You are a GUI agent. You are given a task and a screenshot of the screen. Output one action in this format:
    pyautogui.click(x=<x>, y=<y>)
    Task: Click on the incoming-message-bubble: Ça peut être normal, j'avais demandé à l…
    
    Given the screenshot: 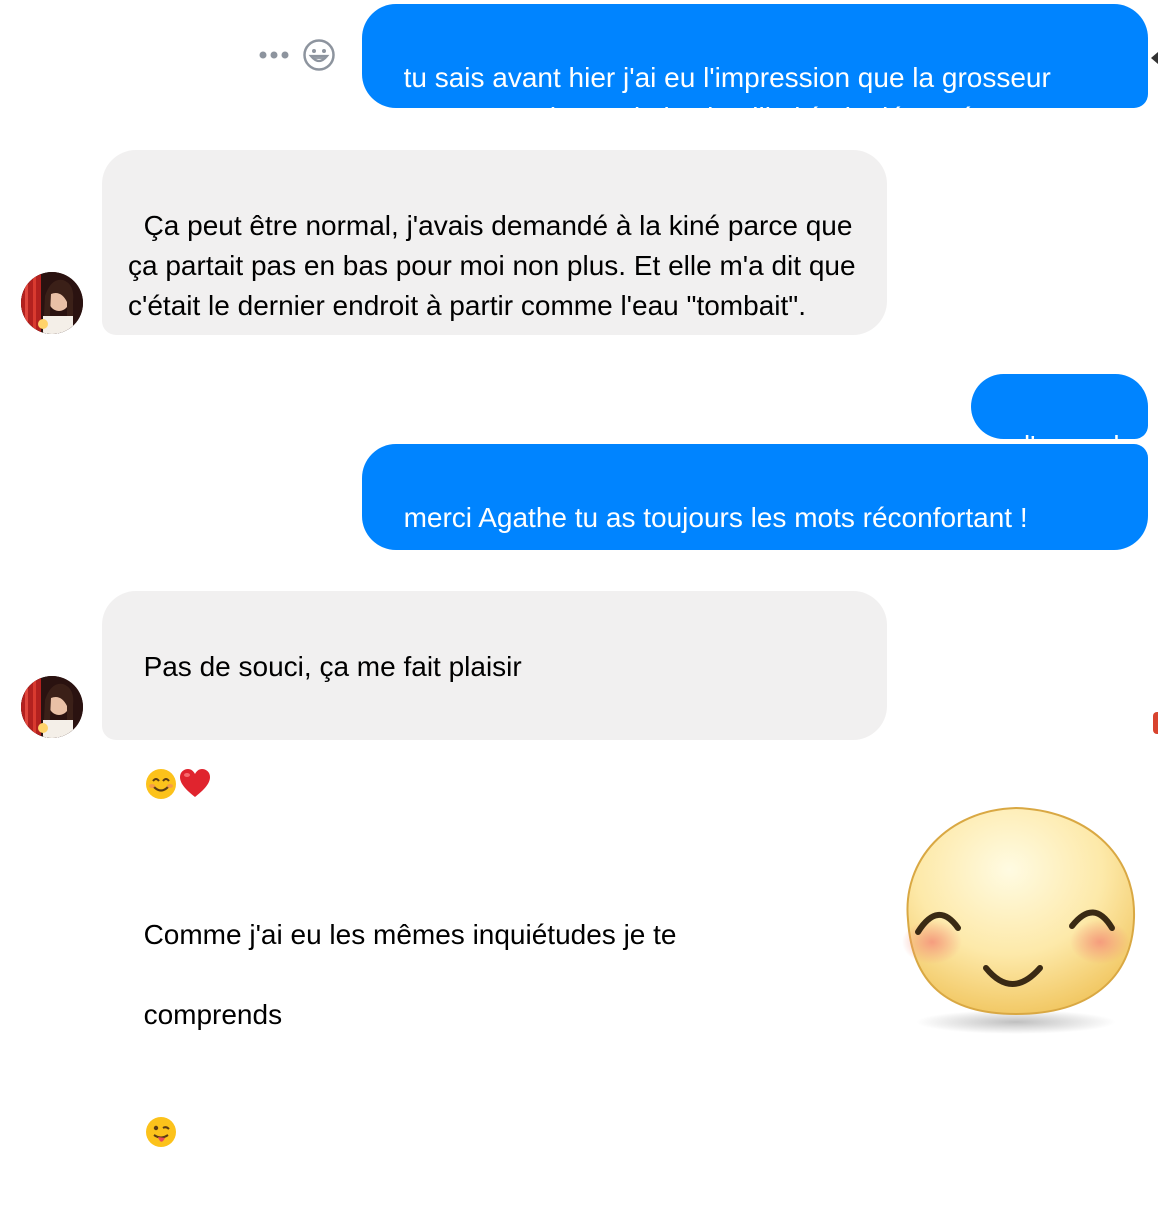 What is the action you would take?
    pyautogui.click(x=494, y=242)
    